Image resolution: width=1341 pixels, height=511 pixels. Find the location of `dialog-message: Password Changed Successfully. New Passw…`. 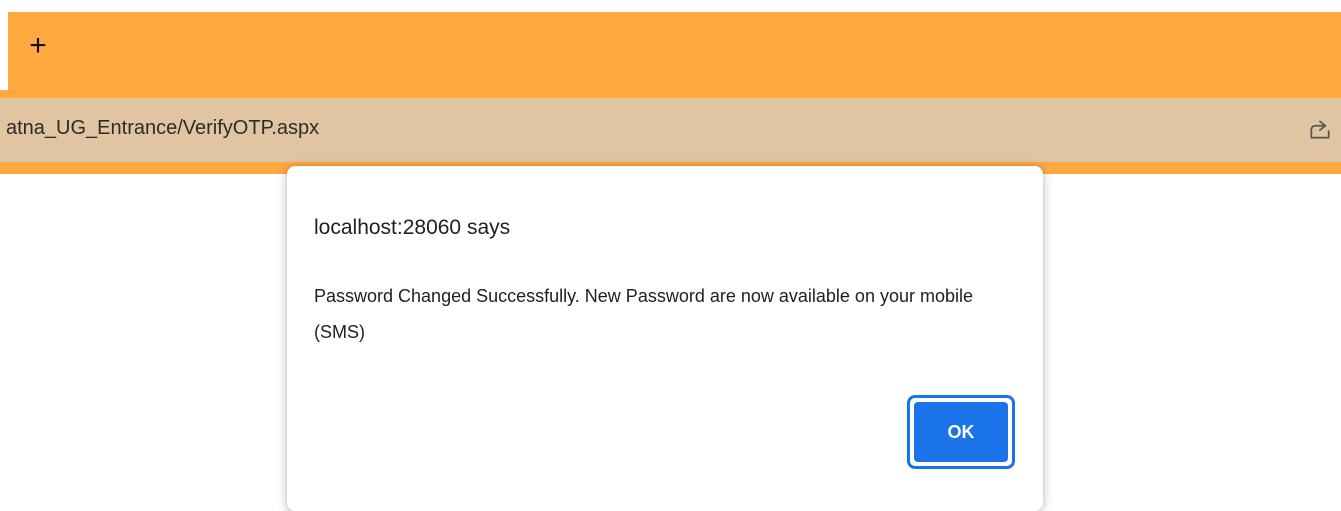

dialog-message: Password Changed Successfully. New Passw… is located at coordinates (643, 314).